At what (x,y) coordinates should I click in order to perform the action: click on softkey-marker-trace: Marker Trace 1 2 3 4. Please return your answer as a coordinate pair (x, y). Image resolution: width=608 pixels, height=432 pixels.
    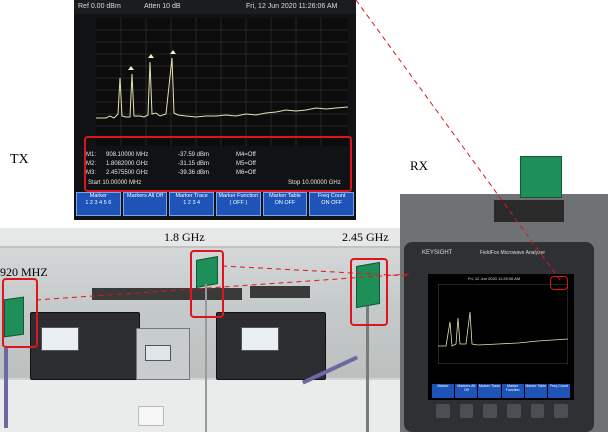
    Looking at the image, I should click on (192, 204).